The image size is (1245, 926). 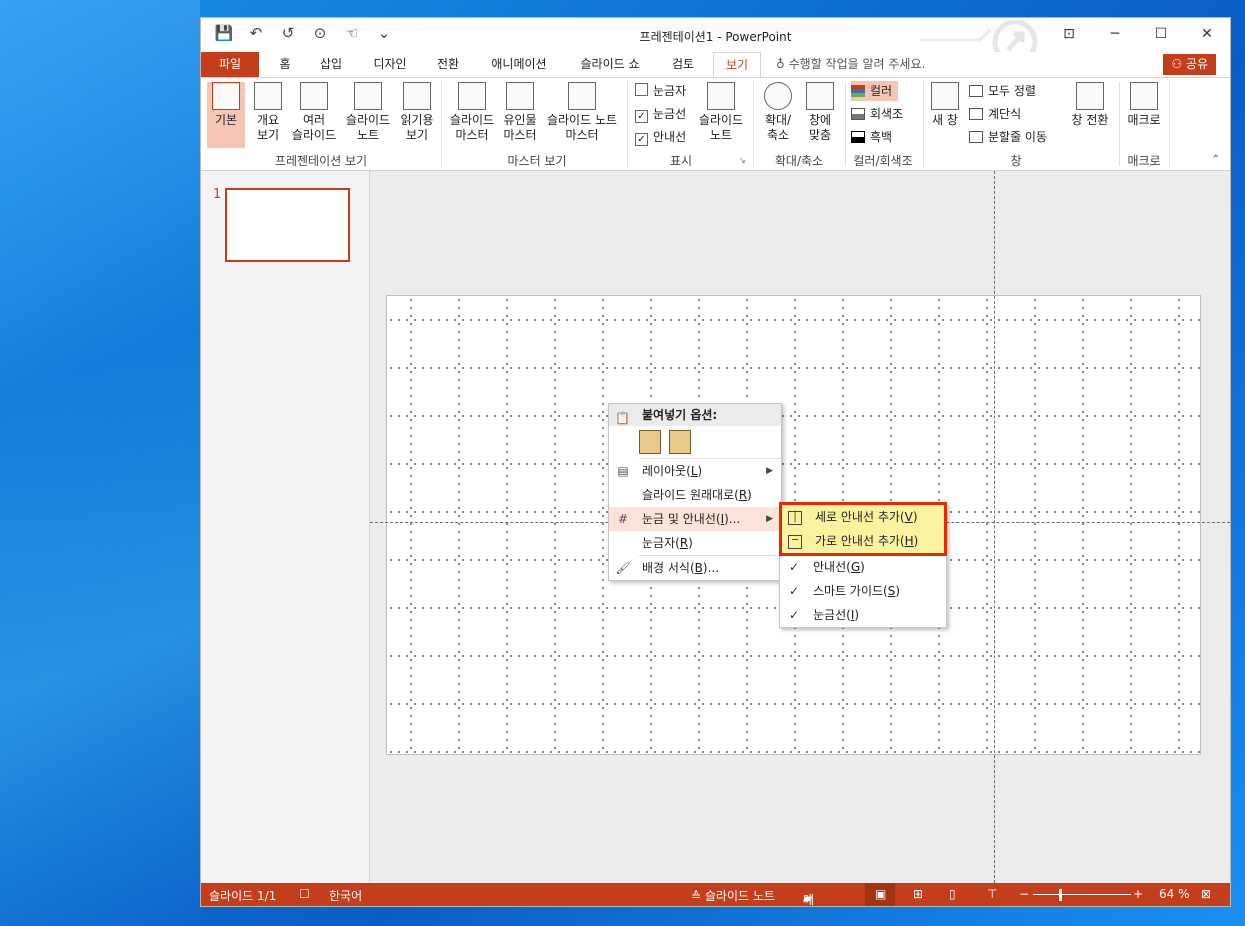 What do you see at coordinates (695, 415) in the screenshot?
I see `paste-options-header: 📋 붙여넣기 옵션:` at bounding box center [695, 415].